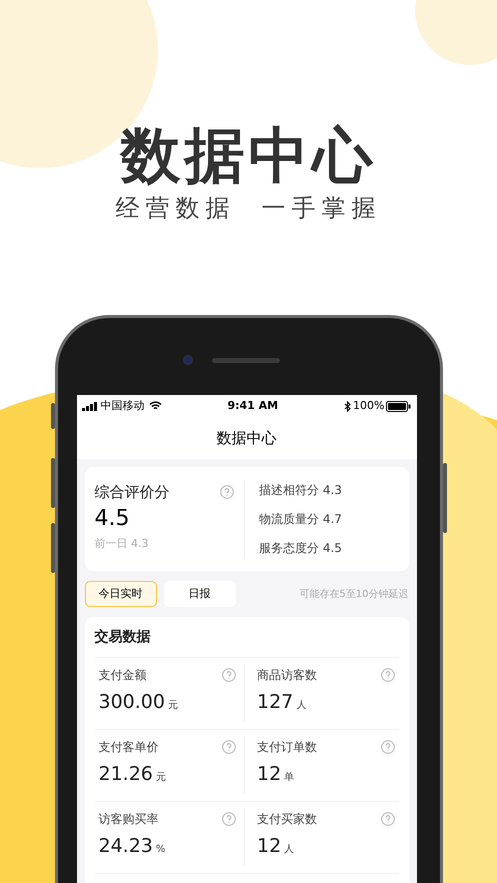  I want to click on signal-icon, so click(89, 406).